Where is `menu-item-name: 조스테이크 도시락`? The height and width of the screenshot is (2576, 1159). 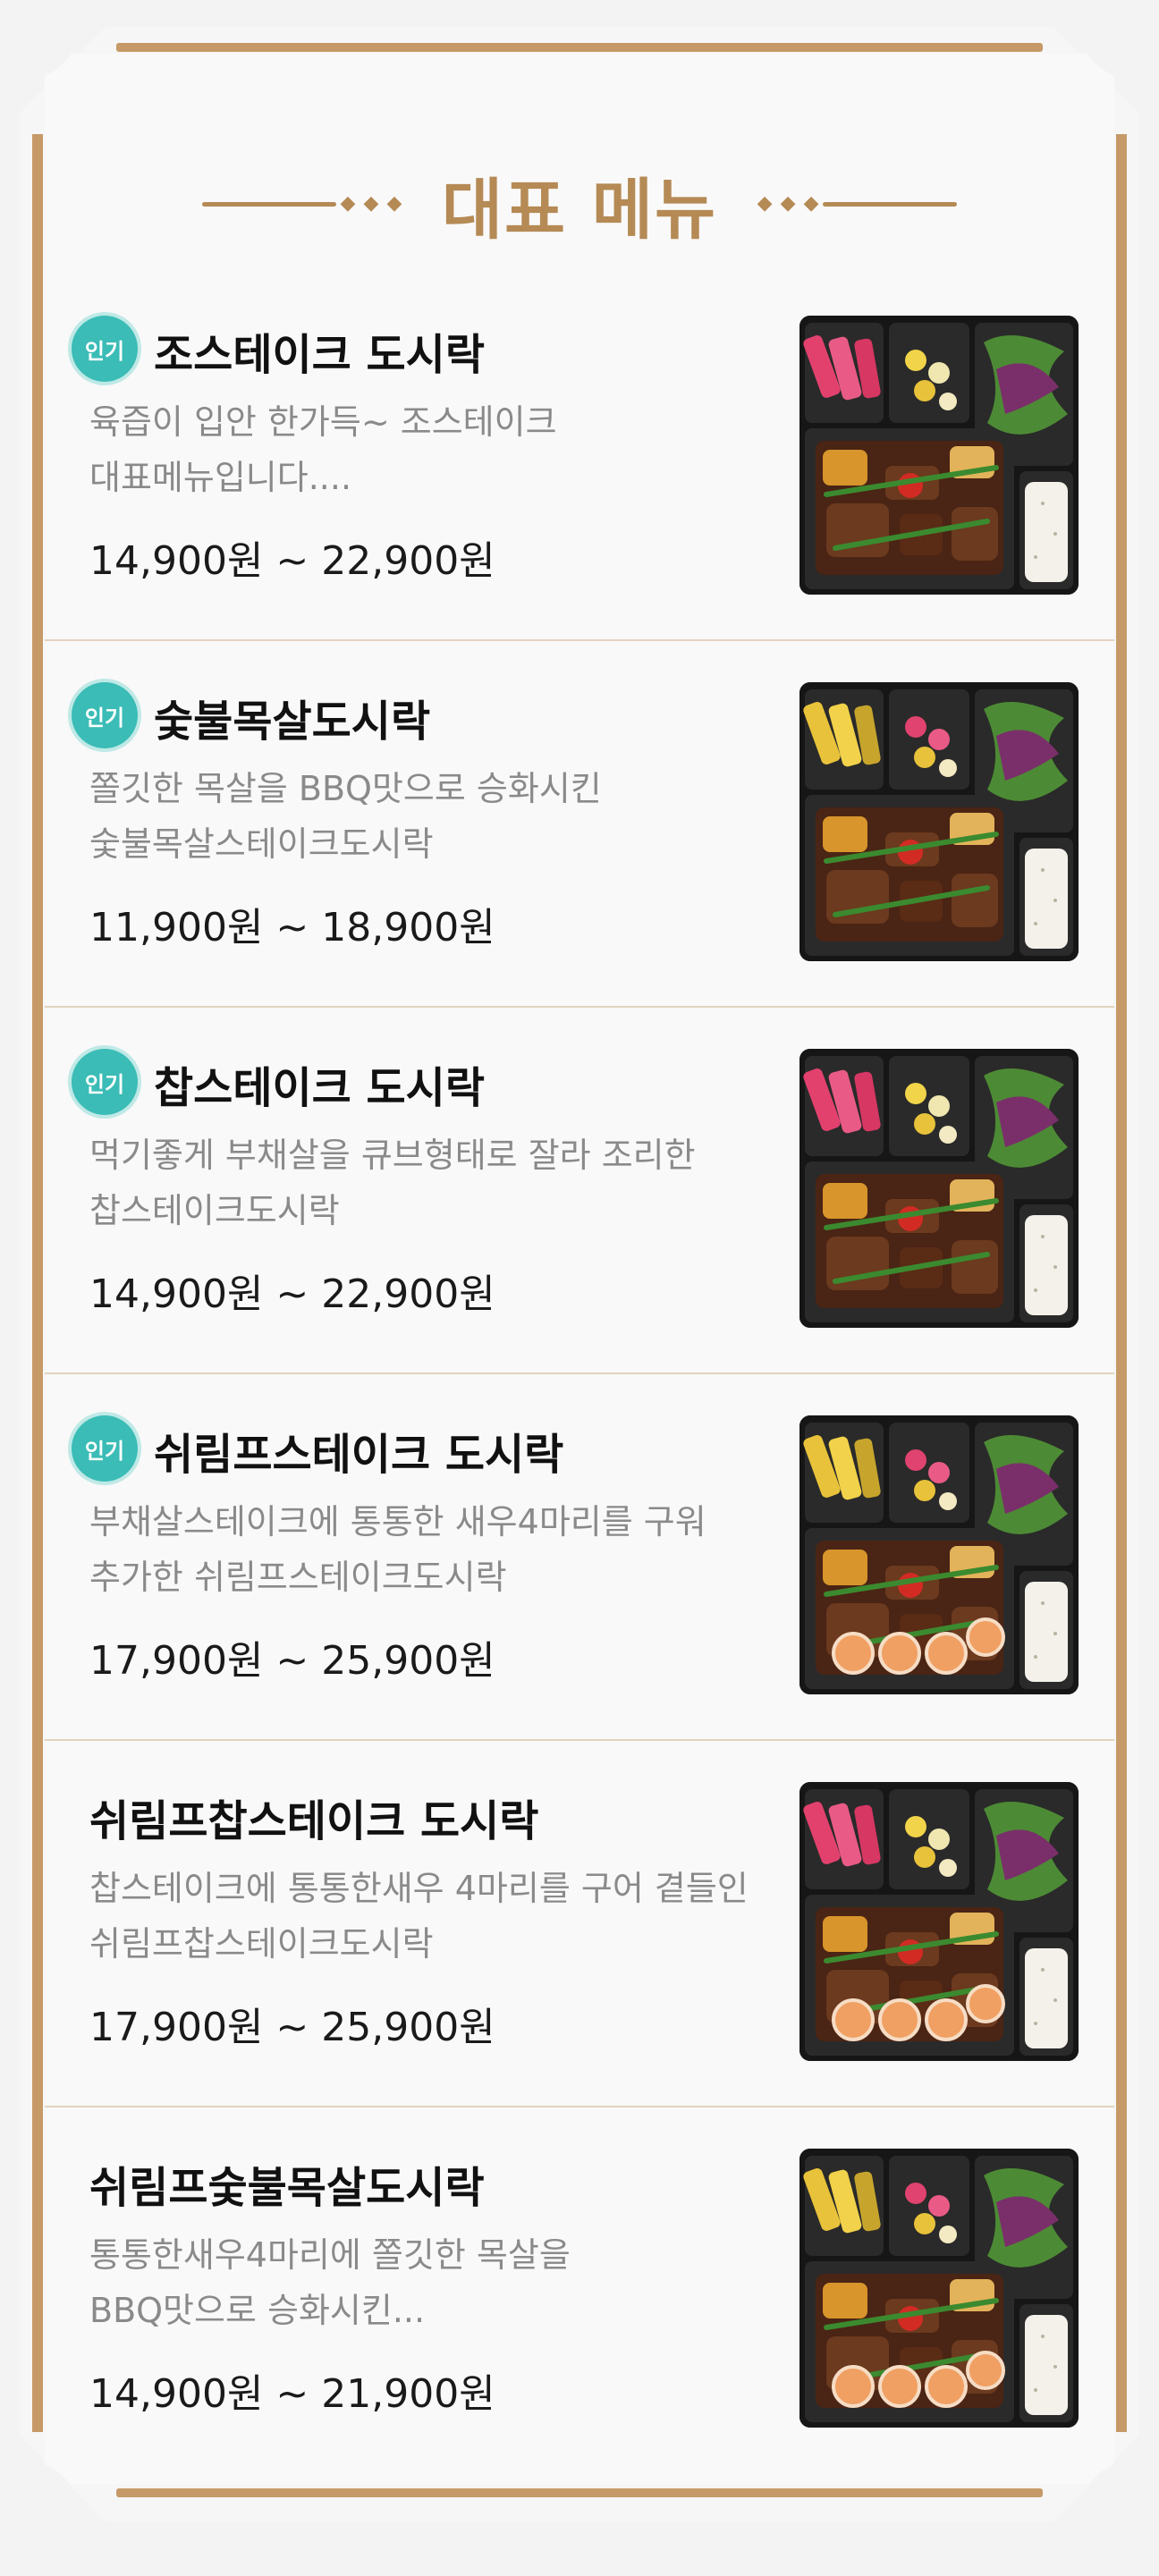
menu-item-name: 조스테이크 도시락 is located at coordinates (320, 350).